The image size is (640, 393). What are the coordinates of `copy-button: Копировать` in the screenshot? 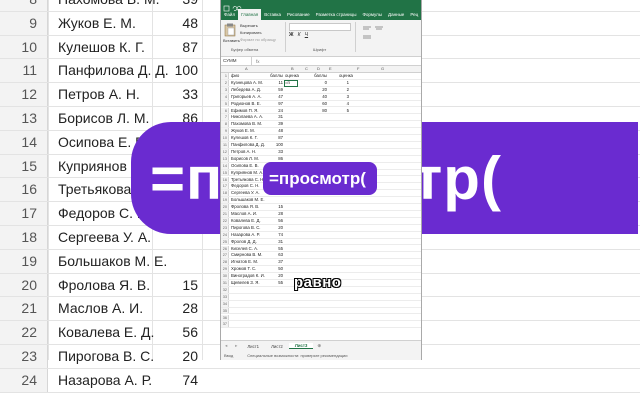 It's located at (251, 32).